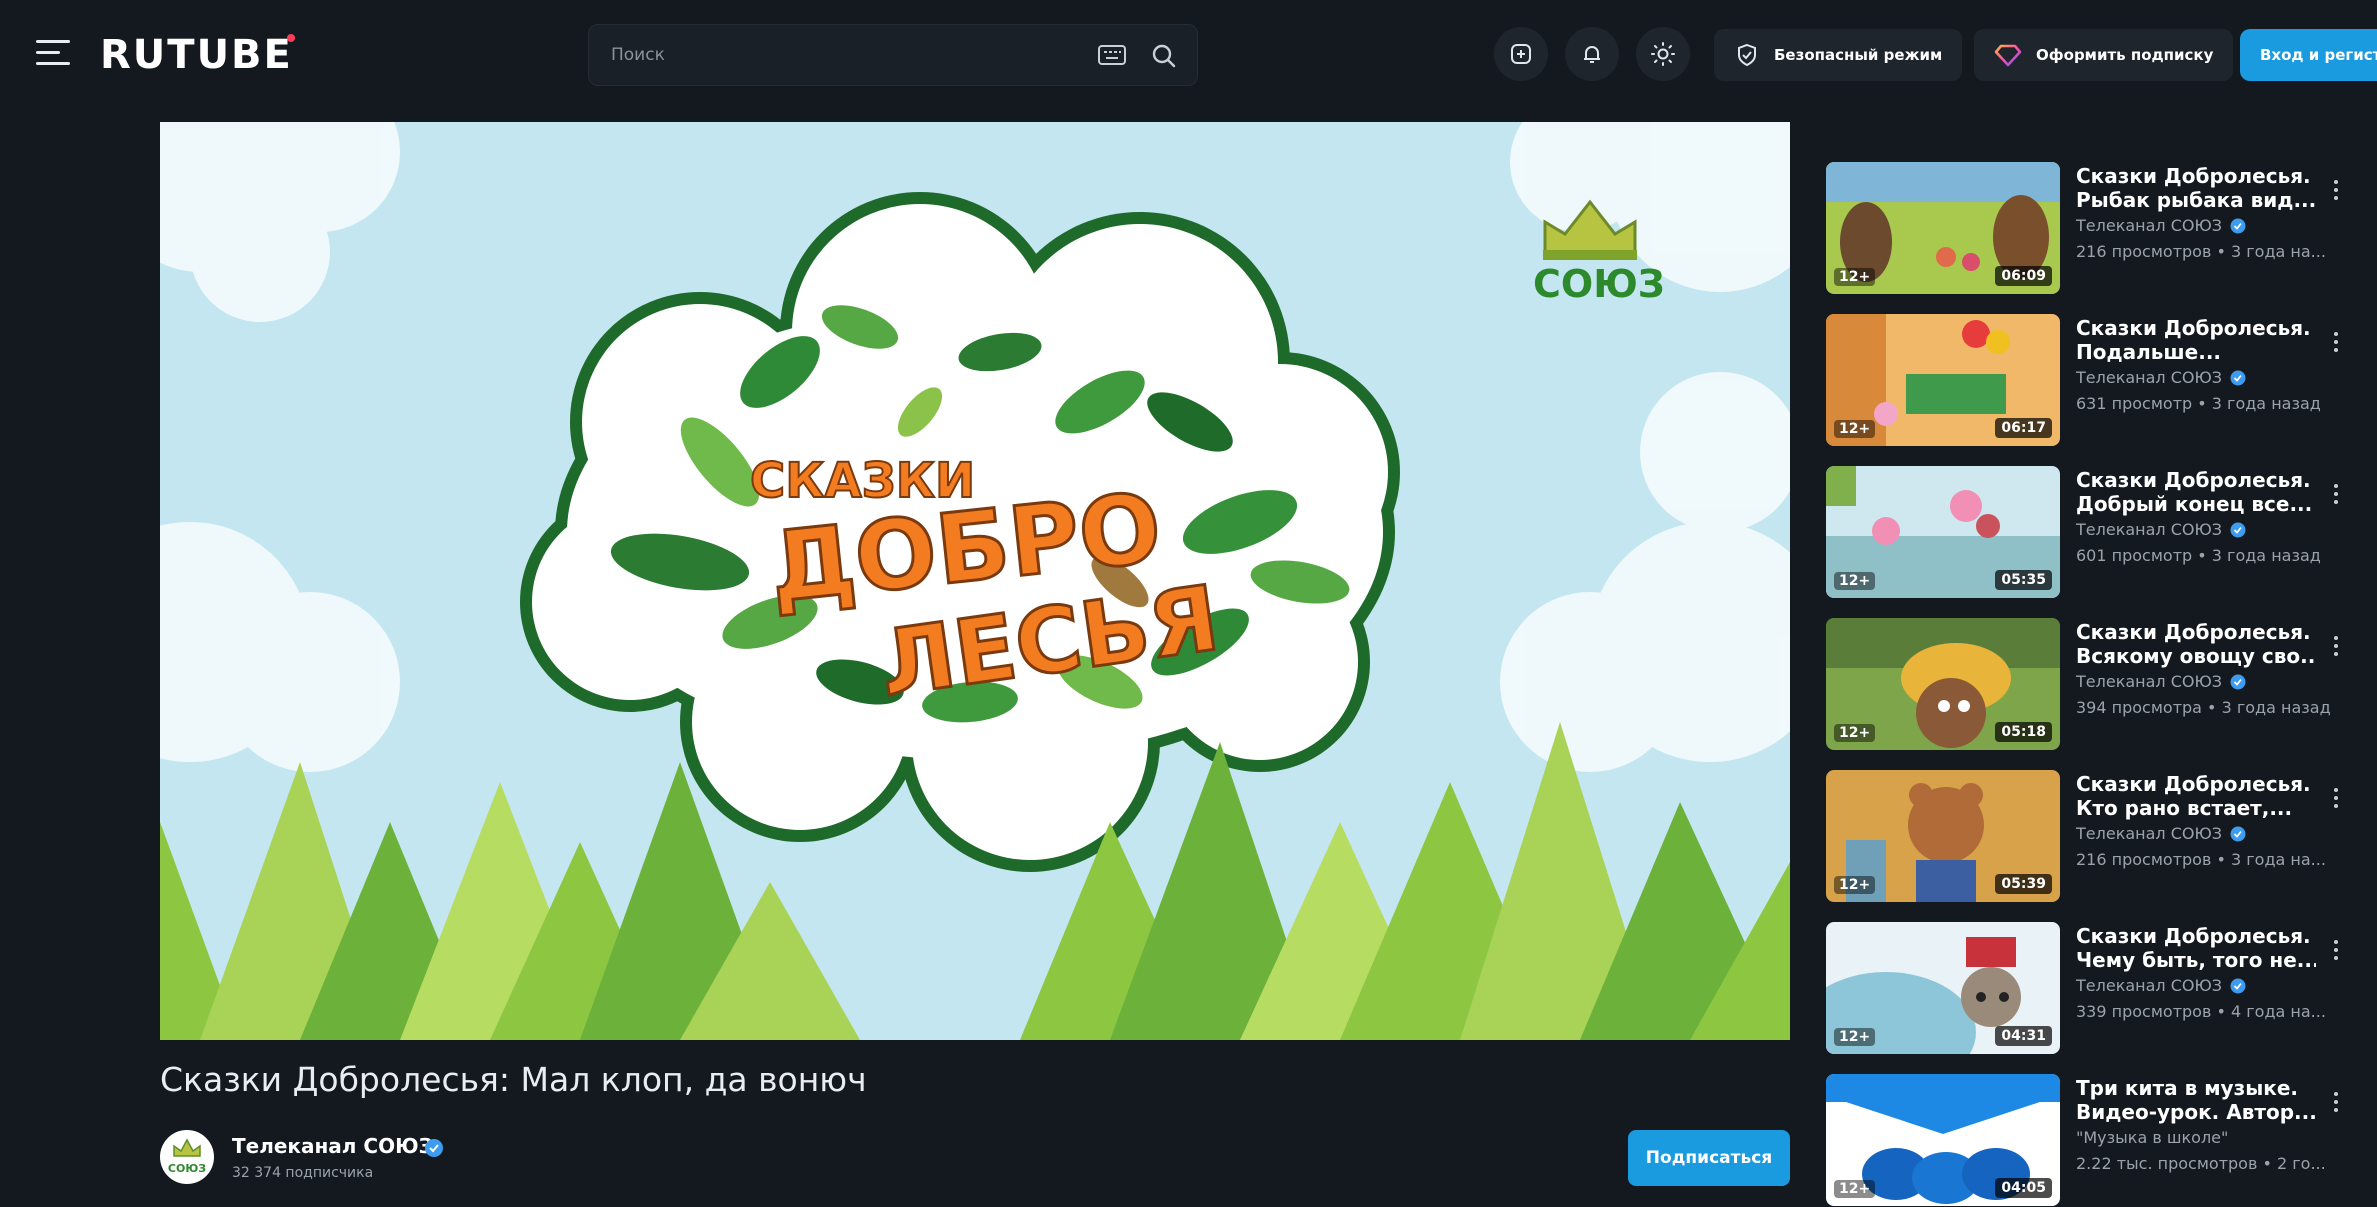 The height and width of the screenshot is (1207, 2377). Describe the element at coordinates (2203, 707) in the screenshot. I see `recommendation-meta: 394 просмотра • 3 года назад` at that location.